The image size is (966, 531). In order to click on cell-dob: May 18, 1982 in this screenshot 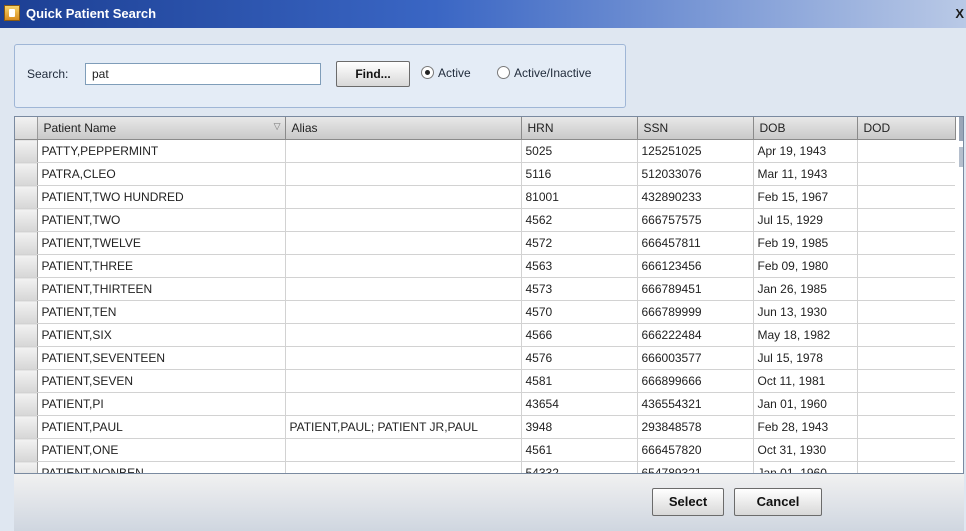, I will do `click(805, 335)`.